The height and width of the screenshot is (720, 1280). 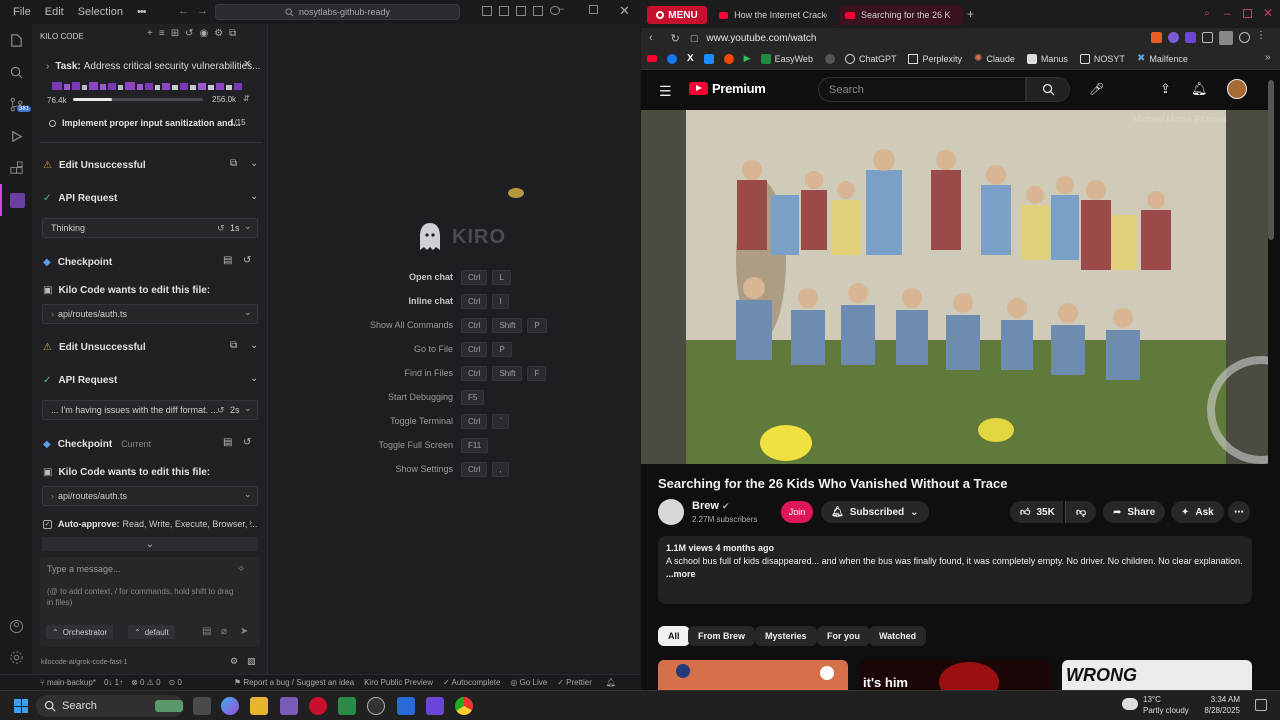 What do you see at coordinates (250, 522) in the screenshot?
I see `chevron-right-icon: ›` at bounding box center [250, 522].